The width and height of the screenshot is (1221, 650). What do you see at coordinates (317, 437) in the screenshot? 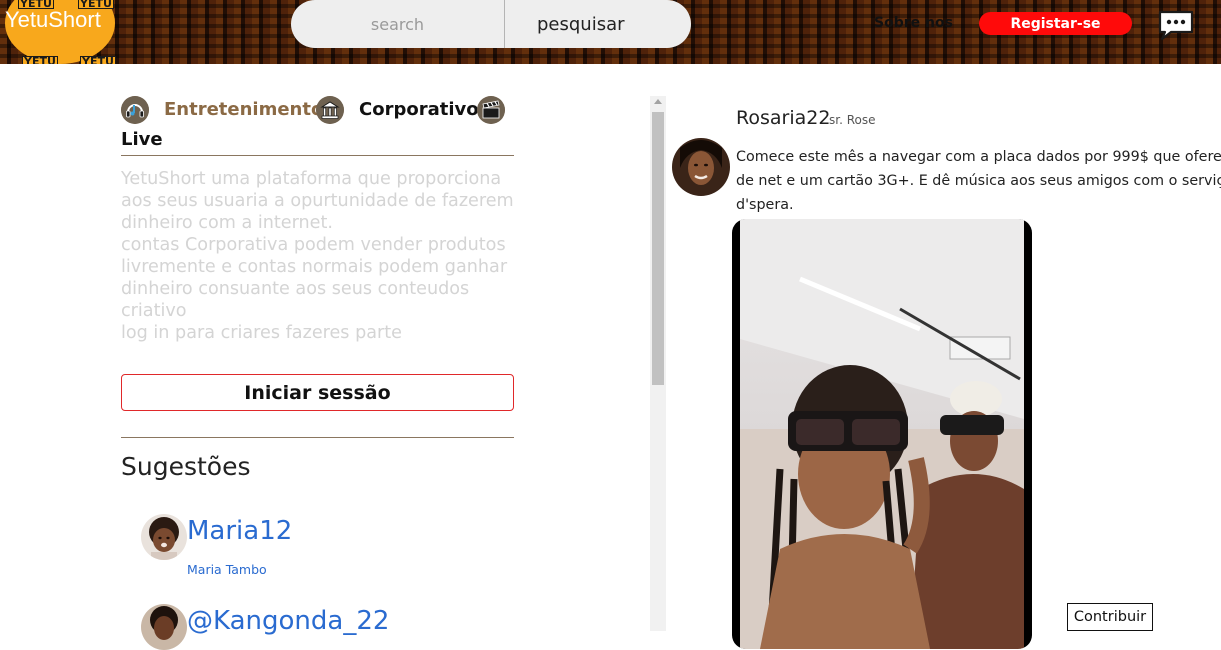
I see `suggestions-divider` at bounding box center [317, 437].